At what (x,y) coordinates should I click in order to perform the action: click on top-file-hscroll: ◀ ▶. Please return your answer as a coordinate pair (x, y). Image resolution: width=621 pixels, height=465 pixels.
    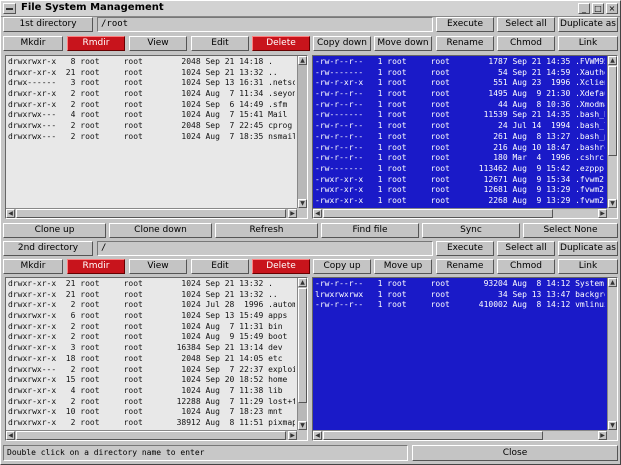
    Looking at the image, I should click on (460, 213).